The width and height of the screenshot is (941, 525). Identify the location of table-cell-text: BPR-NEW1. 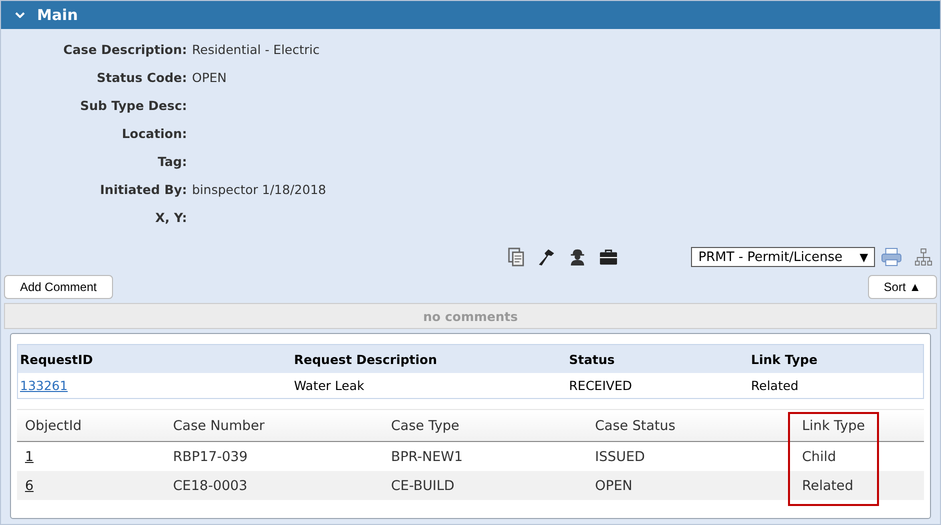
(427, 456).